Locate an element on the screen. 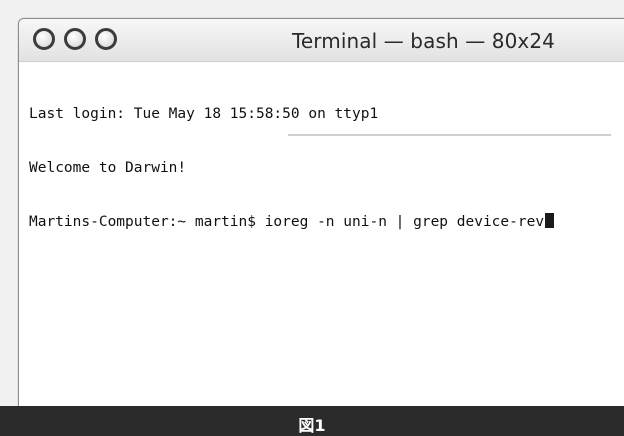  window-title: Terminal — bash — 80x24 is located at coordinates (423, 41).